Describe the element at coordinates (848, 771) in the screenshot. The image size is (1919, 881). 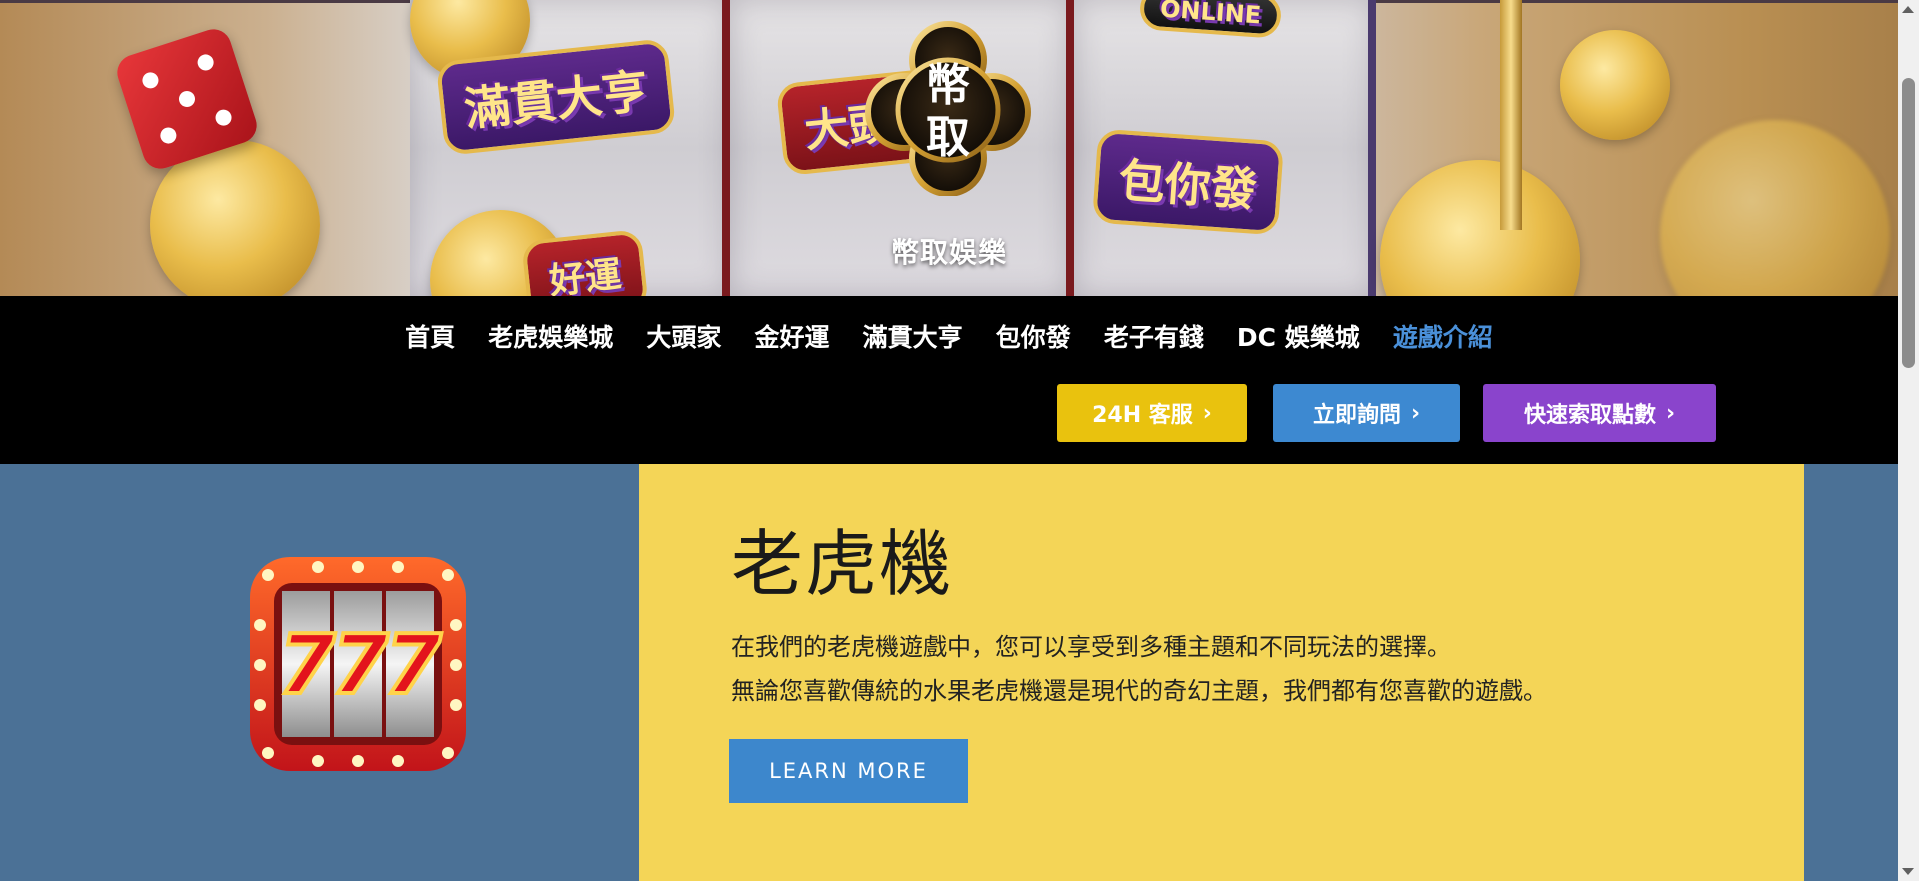
I see `learn-more-button: LEARN MORE` at that location.